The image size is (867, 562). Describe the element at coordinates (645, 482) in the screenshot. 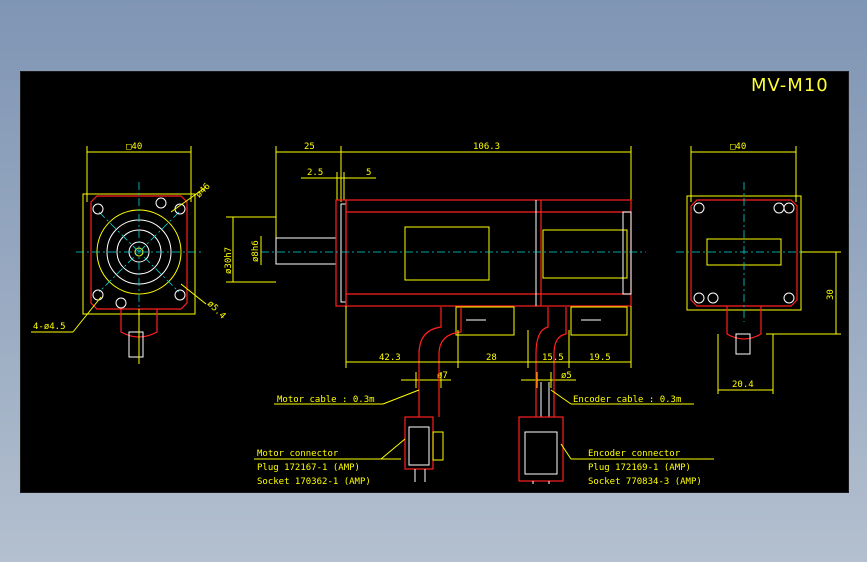

I see `encoder-socket-label: Socket 770834-3 (AMP)` at that location.